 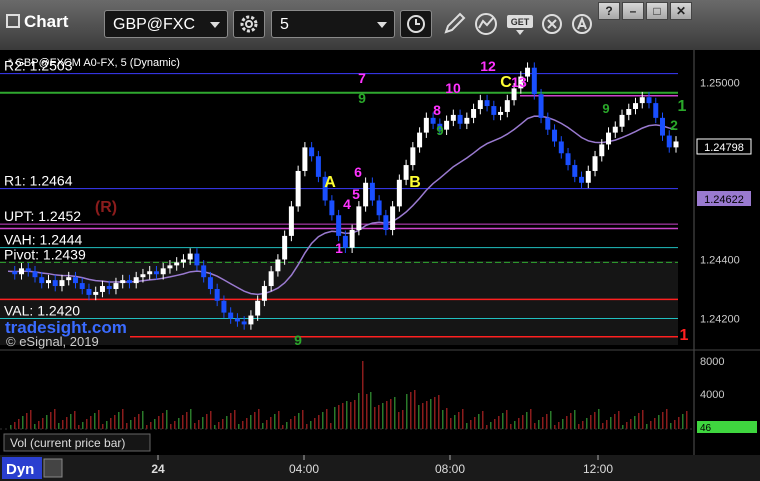 What do you see at coordinates (582, 24) in the screenshot?
I see `alert-button` at bounding box center [582, 24].